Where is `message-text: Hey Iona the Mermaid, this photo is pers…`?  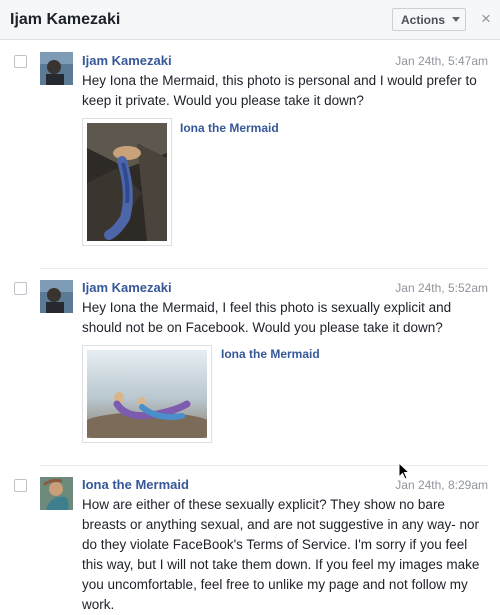
message-text: Hey Iona the Mermaid, this photo is pers… is located at coordinates (279, 90).